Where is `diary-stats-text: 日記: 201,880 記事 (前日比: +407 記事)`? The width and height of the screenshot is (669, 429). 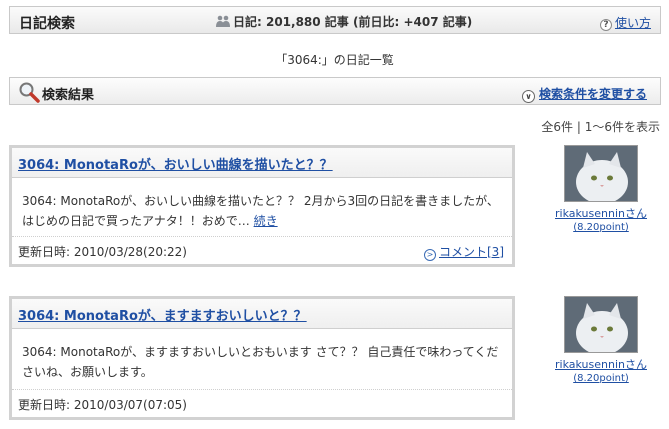
diary-stats-text: 日記: 201,880 記事 (前日比: +407 記事) is located at coordinates (353, 22).